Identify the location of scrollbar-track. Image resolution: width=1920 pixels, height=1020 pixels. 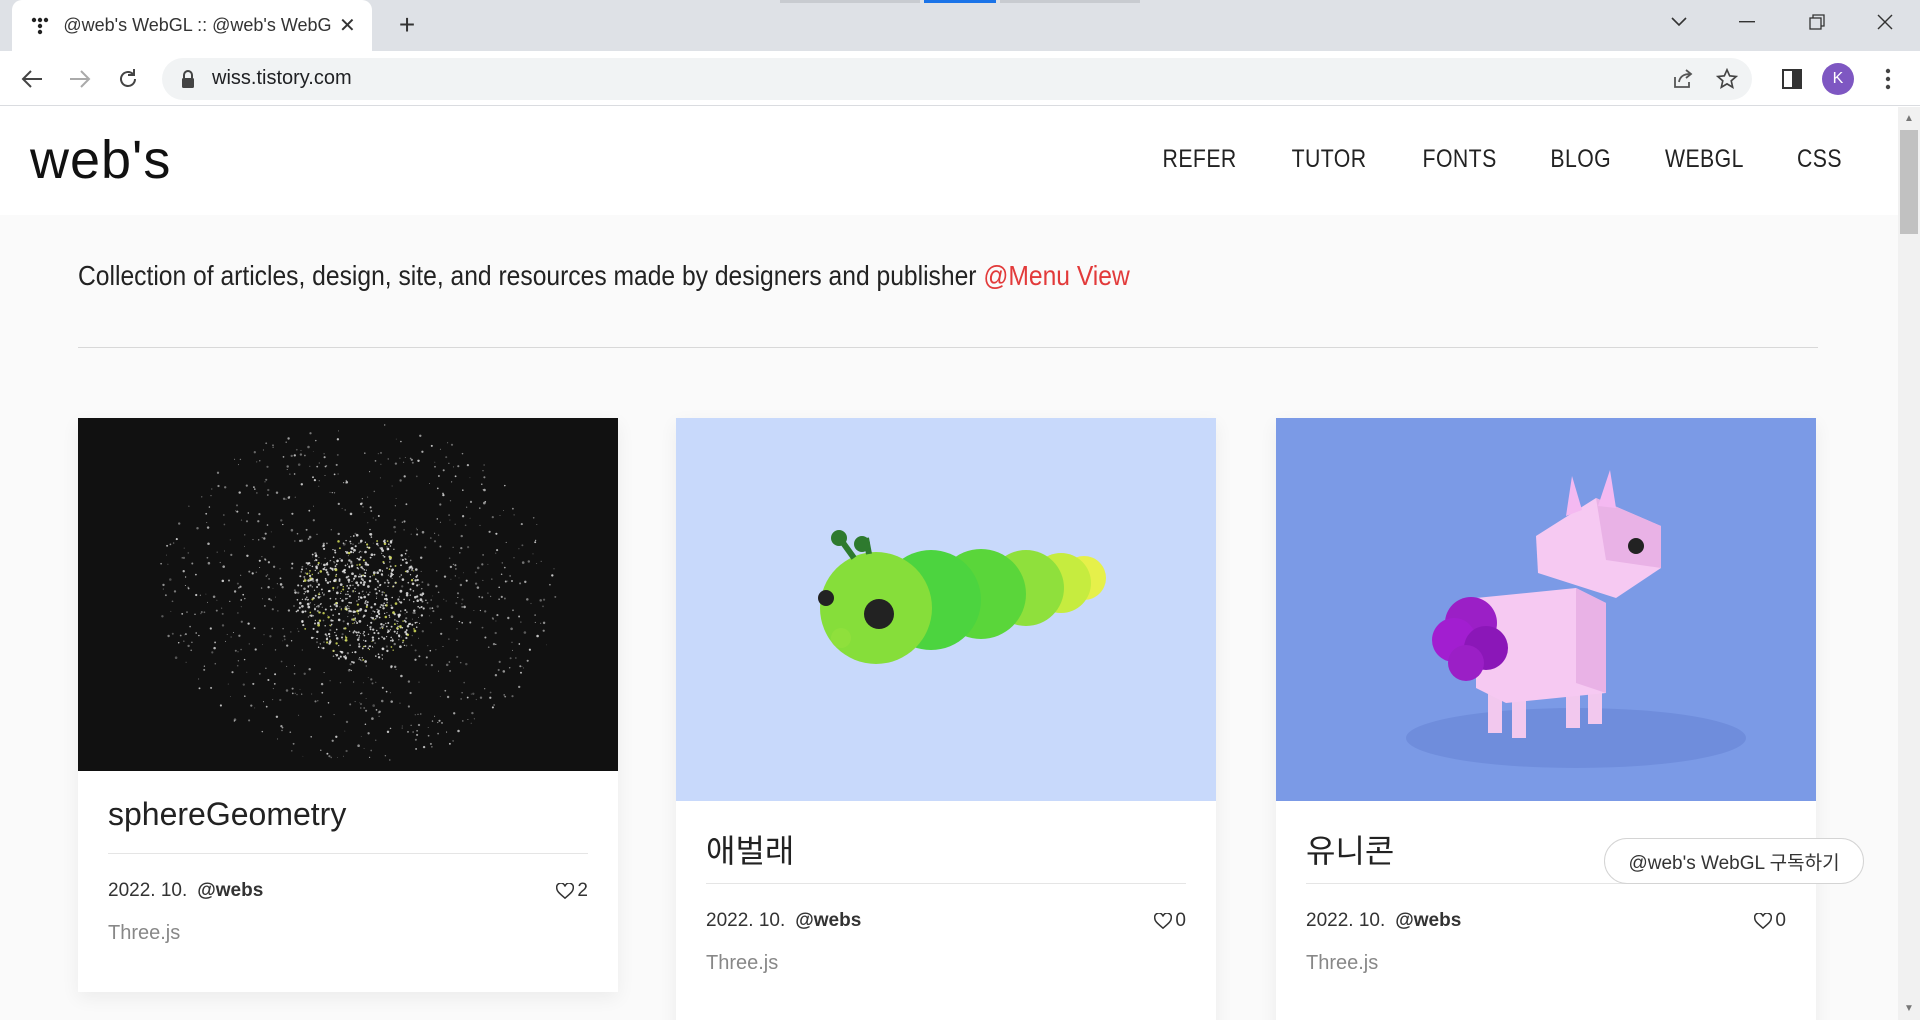
(1909, 563).